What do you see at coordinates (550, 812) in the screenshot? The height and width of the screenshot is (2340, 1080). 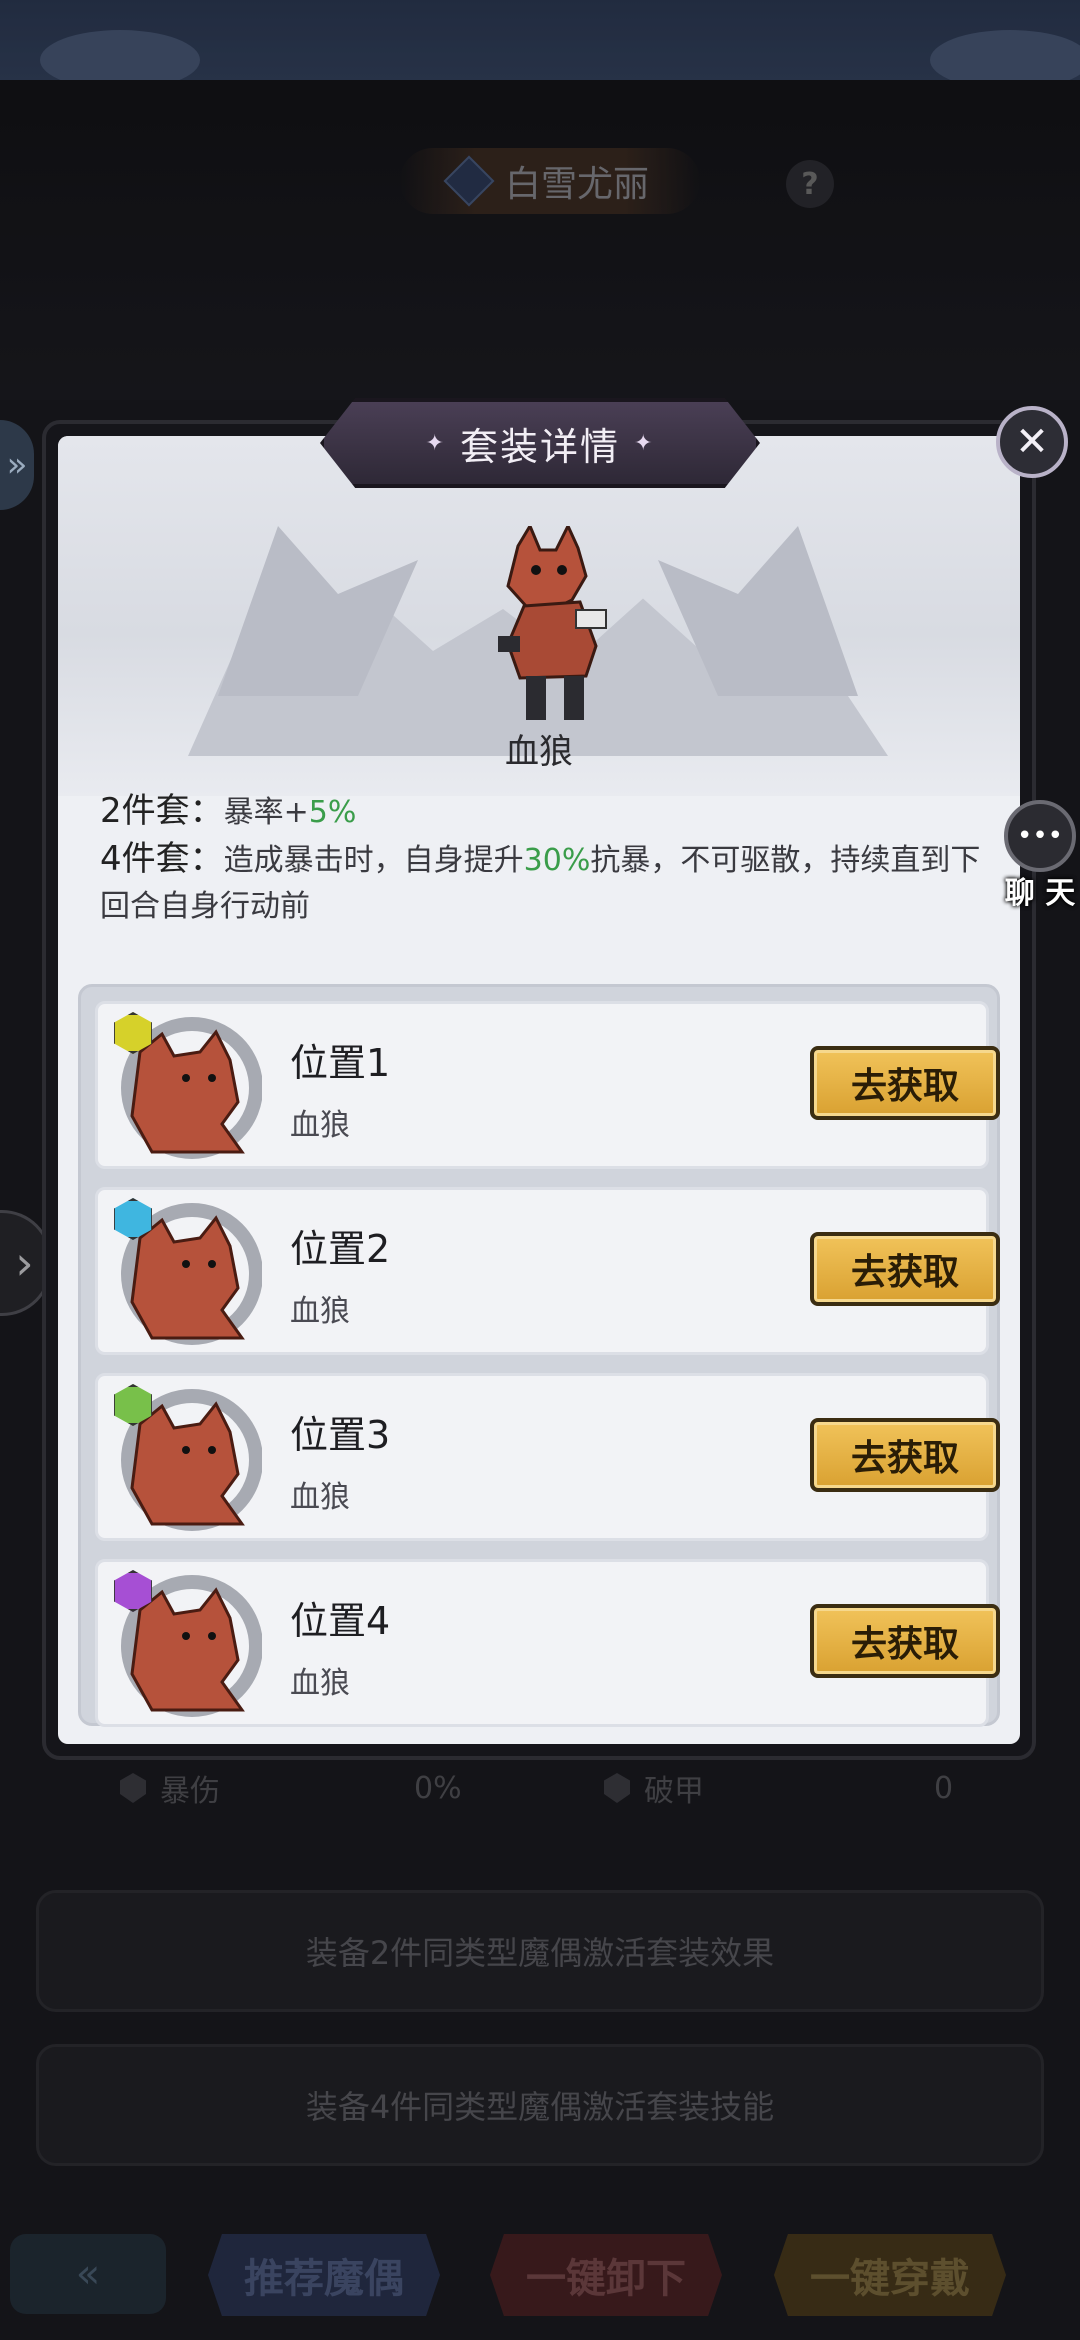 I see `bonus-2-piece: 2件套：暴率+5%` at bounding box center [550, 812].